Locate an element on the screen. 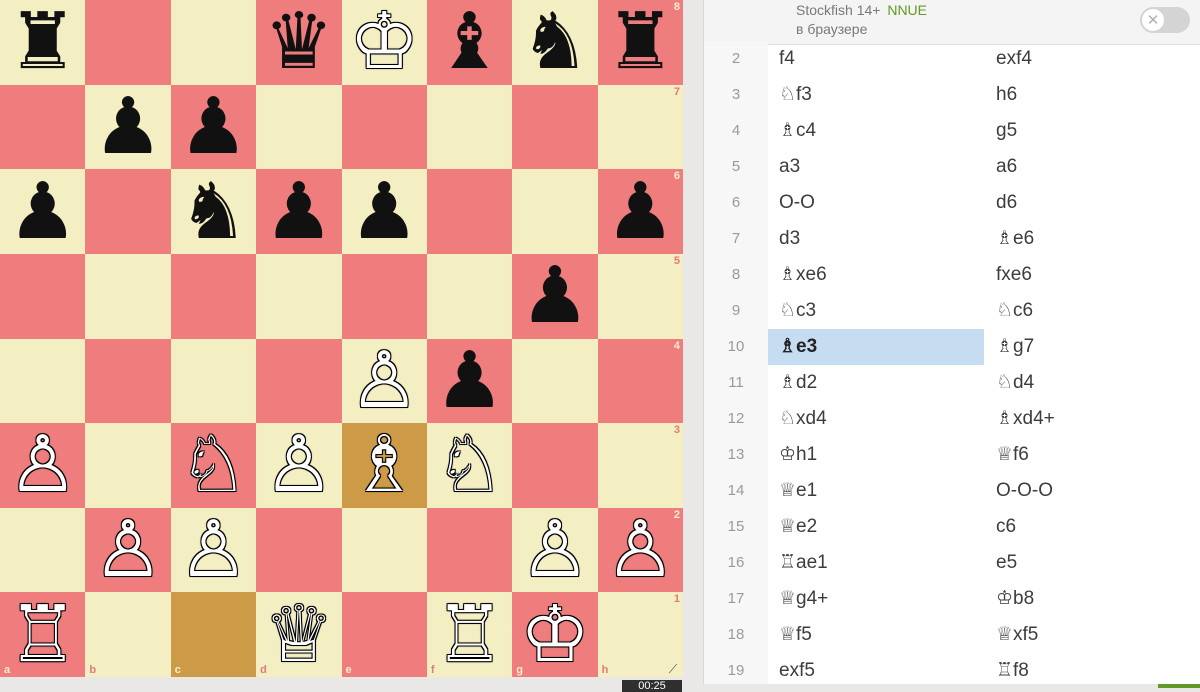 Image resolution: width=1200 pixels, height=692 pixels. white-king-icon: ♔ is located at coordinates (554, 634).